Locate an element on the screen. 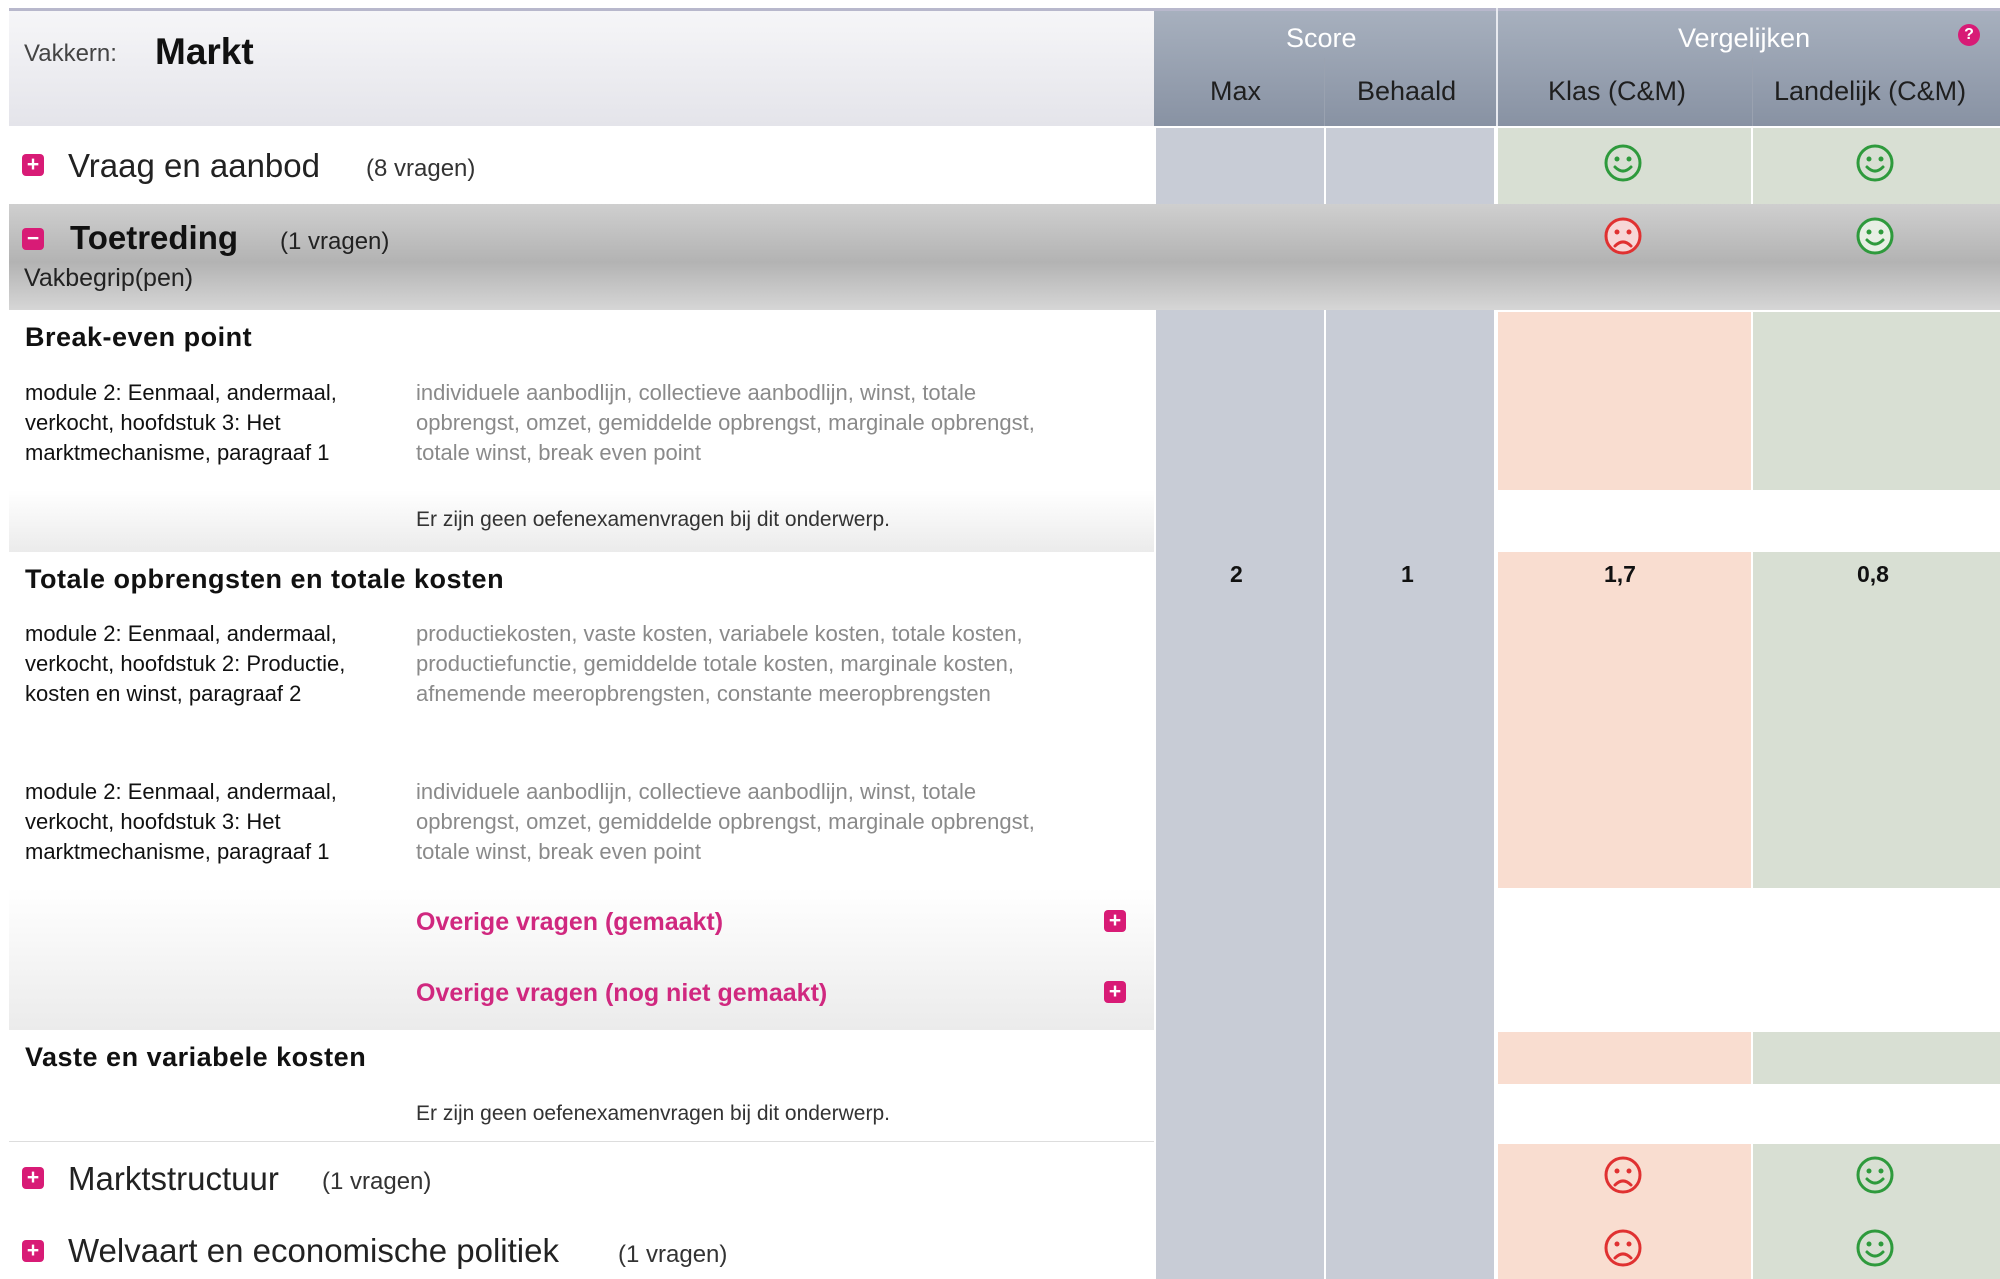 The height and width of the screenshot is (1279, 2000). header-divider is located at coordinates (1497, 67).